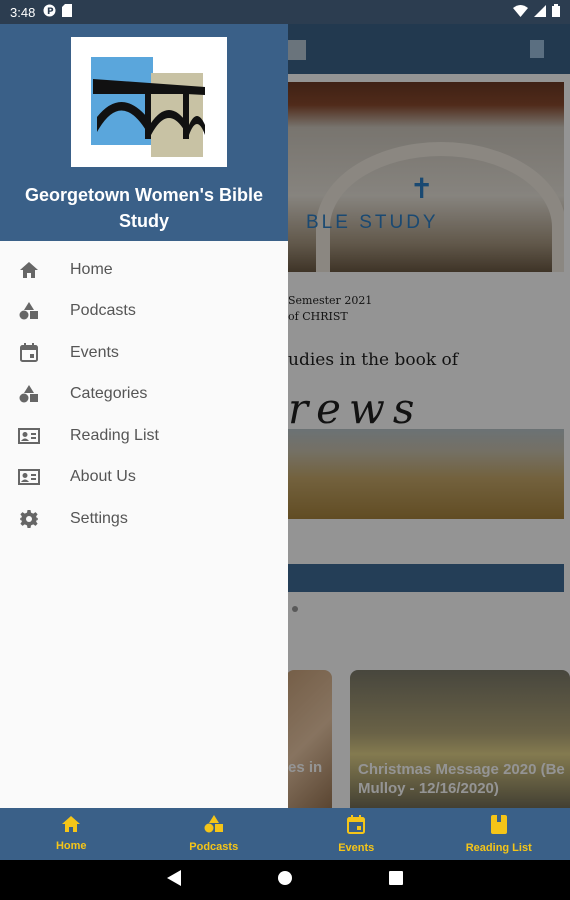 This screenshot has height=900, width=570. I want to click on status-time: 3:48, so click(23, 12).